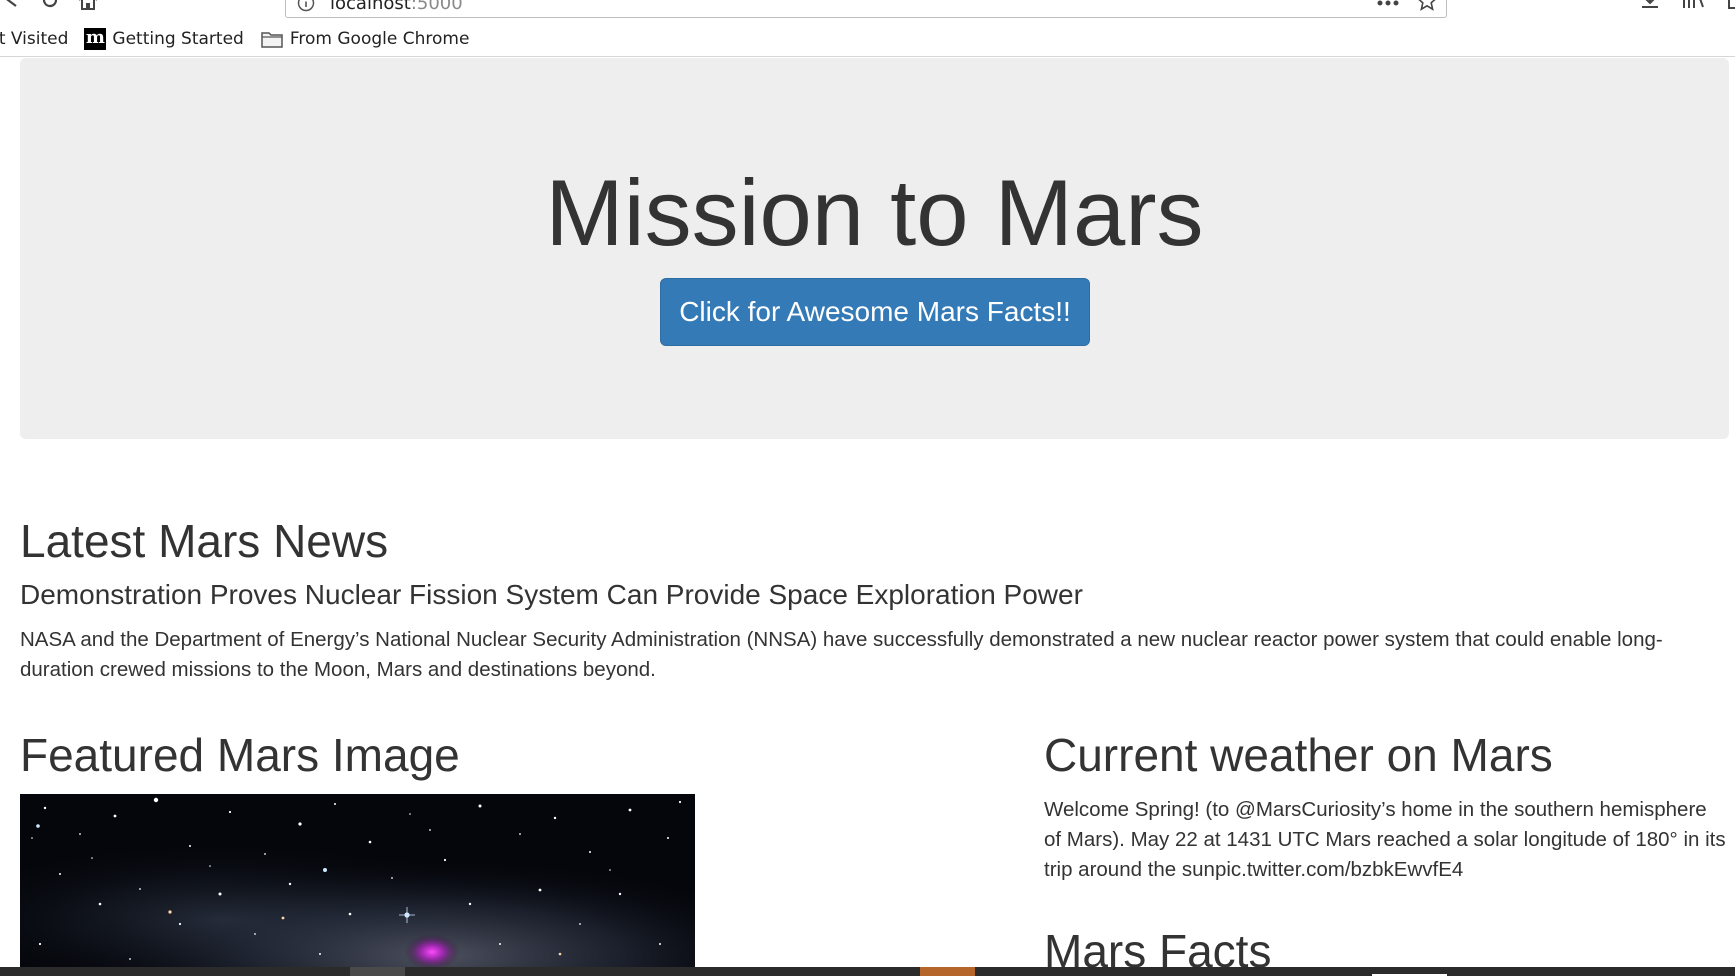  What do you see at coordinates (436, 7) in the screenshot?
I see `url-port: :5000` at bounding box center [436, 7].